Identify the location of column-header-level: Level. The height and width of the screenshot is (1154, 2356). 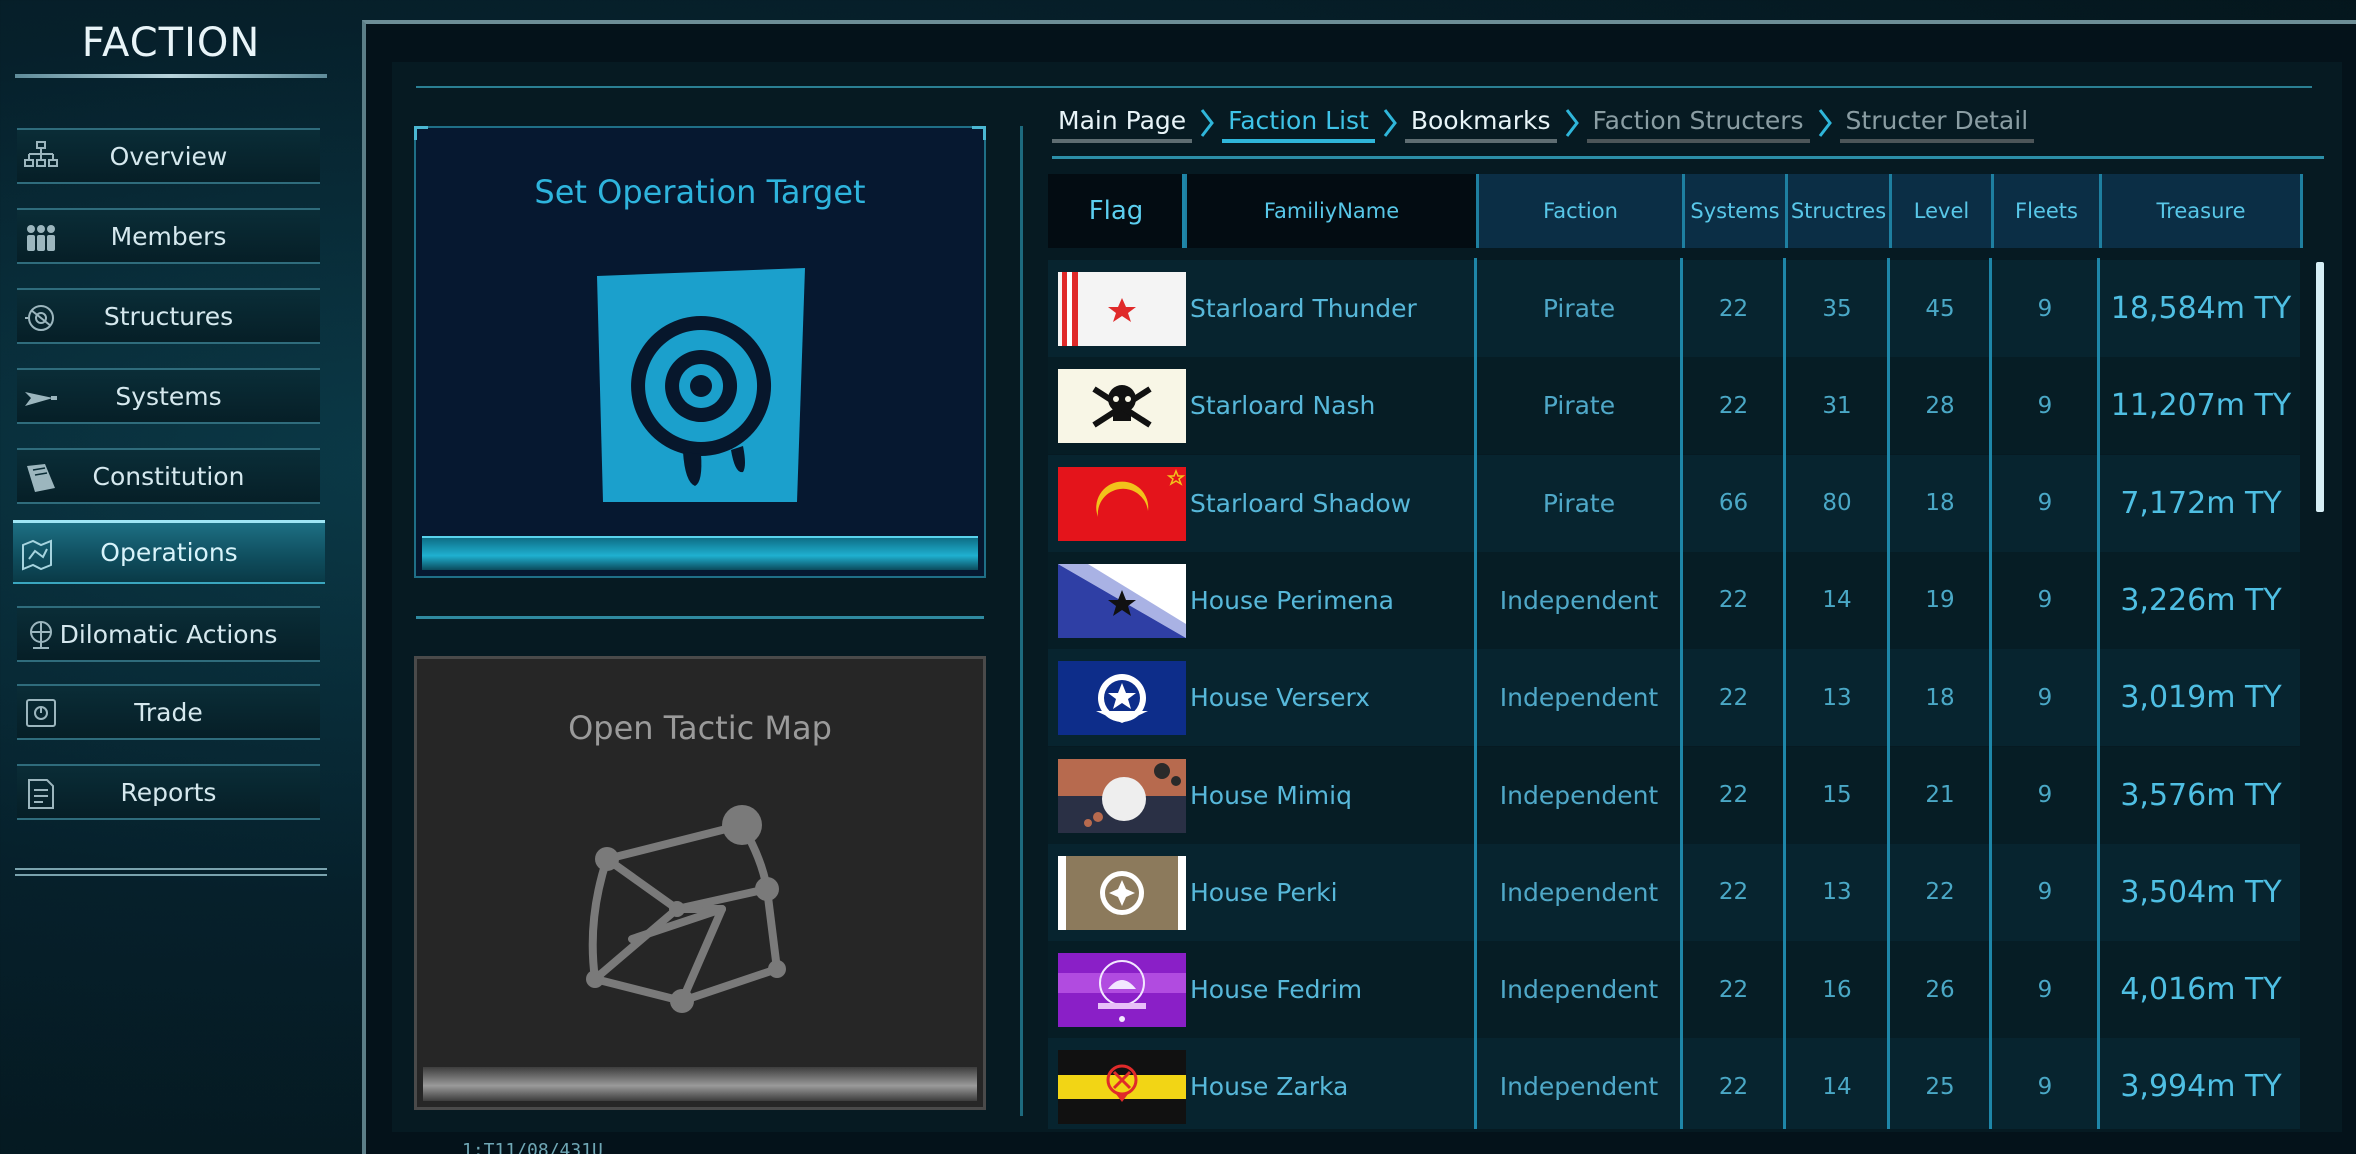
(1940, 211).